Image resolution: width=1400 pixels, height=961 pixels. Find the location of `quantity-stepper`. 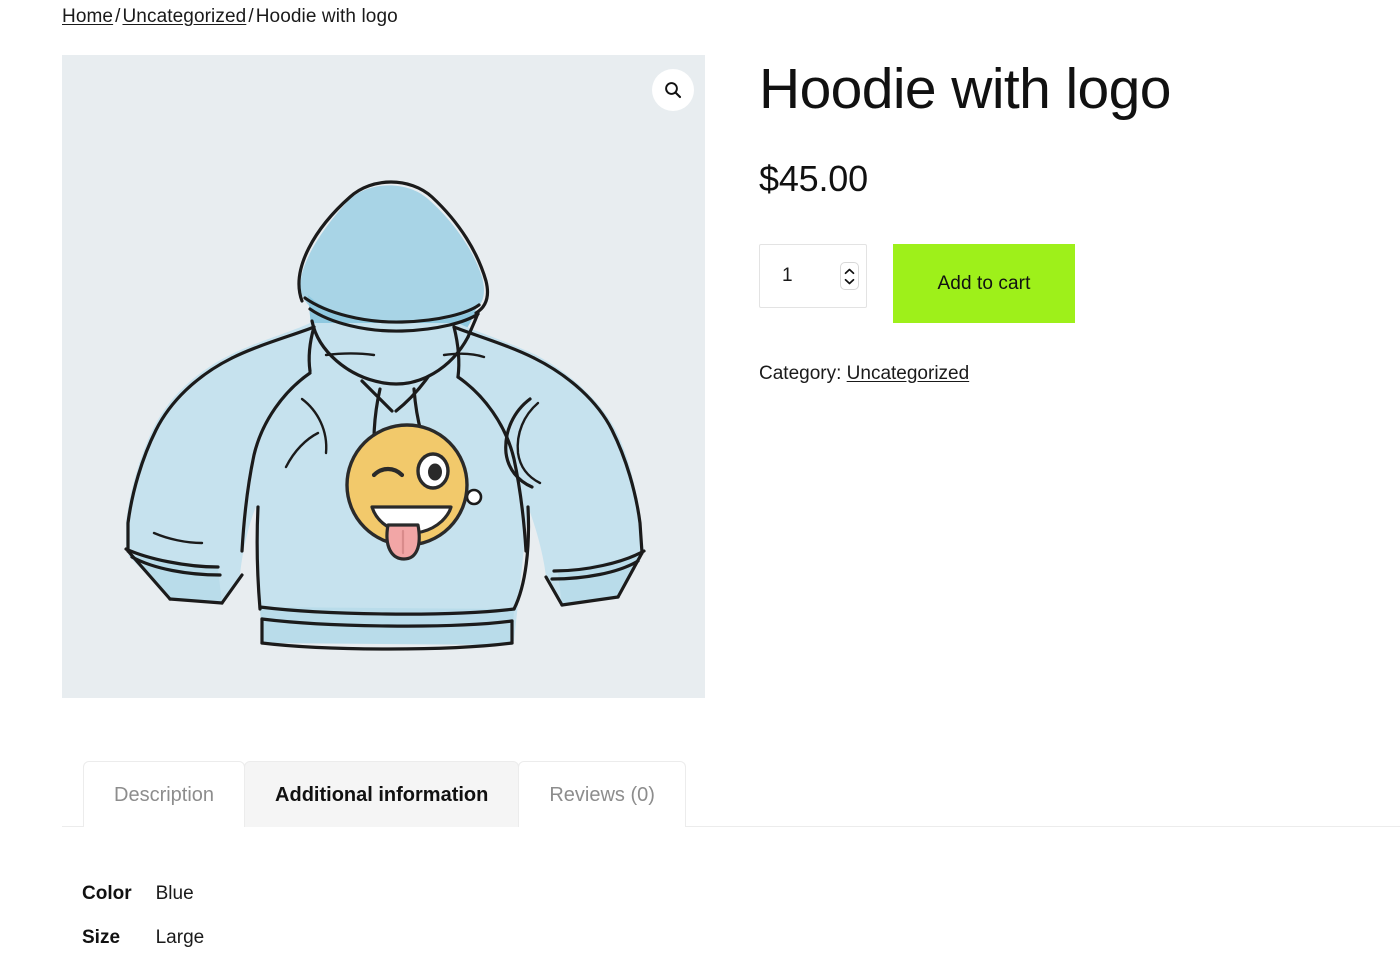

quantity-stepper is located at coordinates (813, 276).